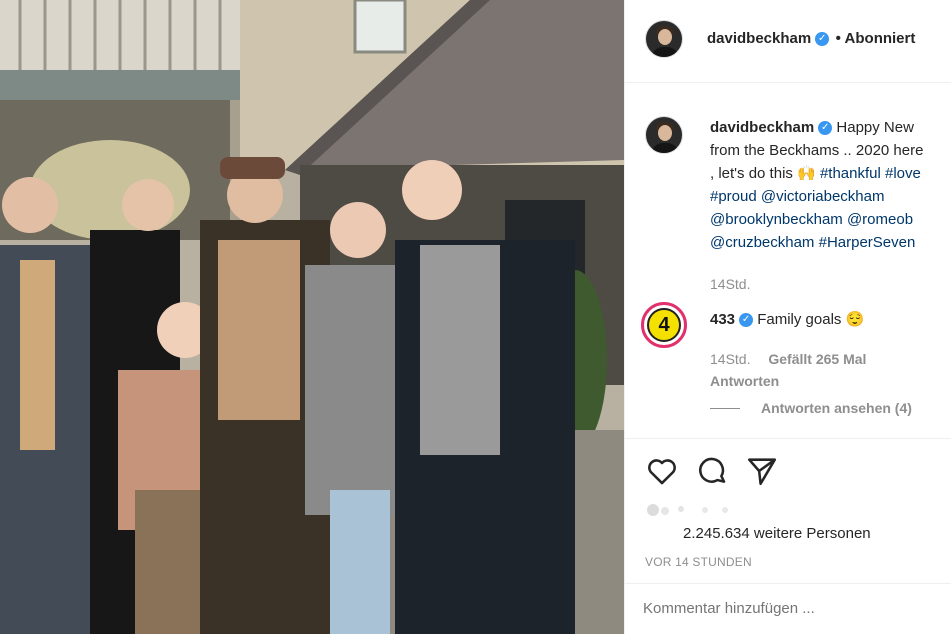 The height and width of the screenshot is (634, 951). Describe the element at coordinates (875, 127) in the screenshot. I see `caption-line-1: Happy New` at that location.